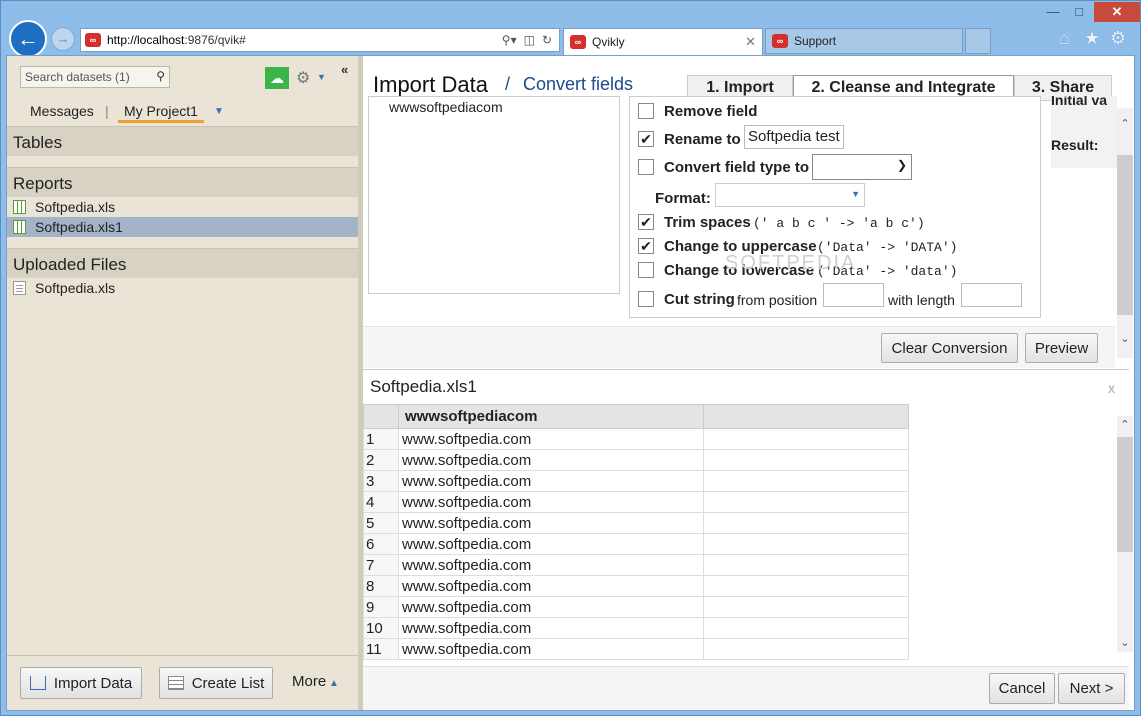 The height and width of the screenshot is (716, 1141). I want to click on table-row: 10 www.softpedia.com, so click(636, 628).